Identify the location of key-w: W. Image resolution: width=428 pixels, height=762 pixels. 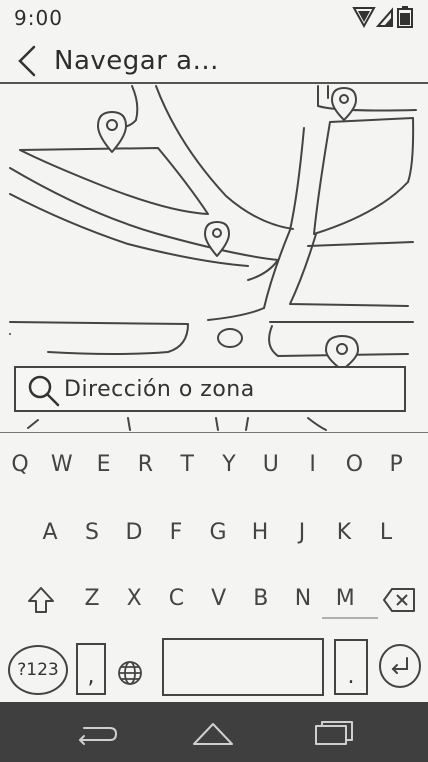
(62, 465).